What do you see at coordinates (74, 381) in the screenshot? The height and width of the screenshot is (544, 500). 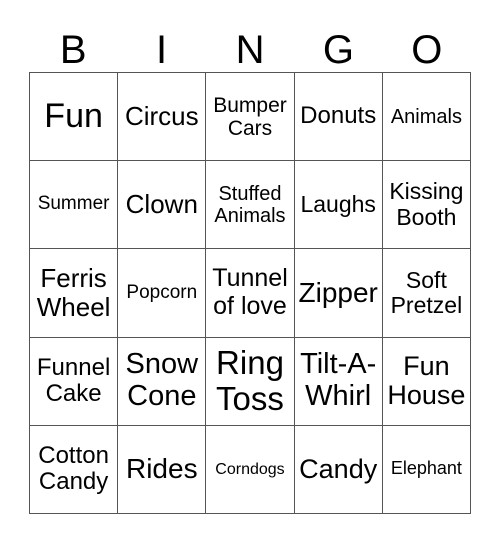 I see `bingo-cell: Funnel Cake` at bounding box center [74, 381].